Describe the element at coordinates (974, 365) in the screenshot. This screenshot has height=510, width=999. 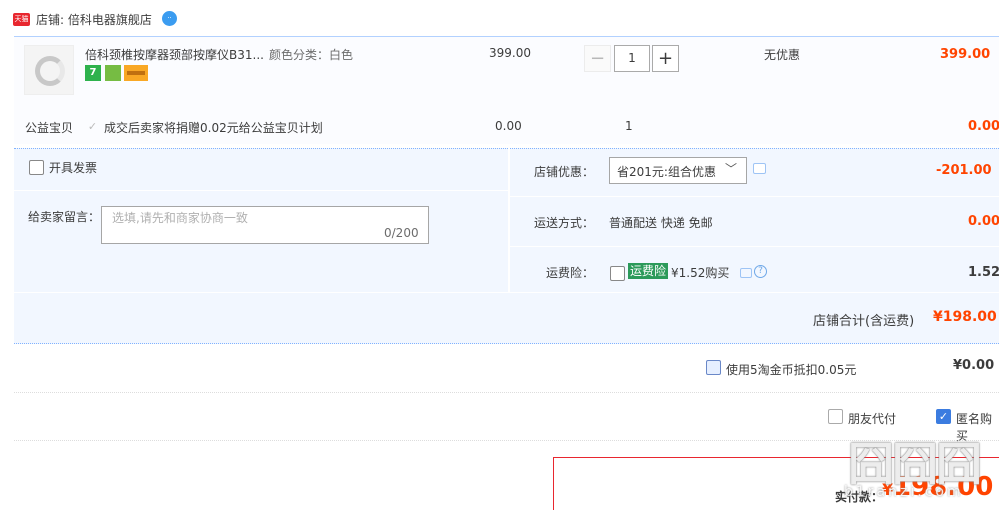
I see `coins-amount: ¥0.00` at that location.